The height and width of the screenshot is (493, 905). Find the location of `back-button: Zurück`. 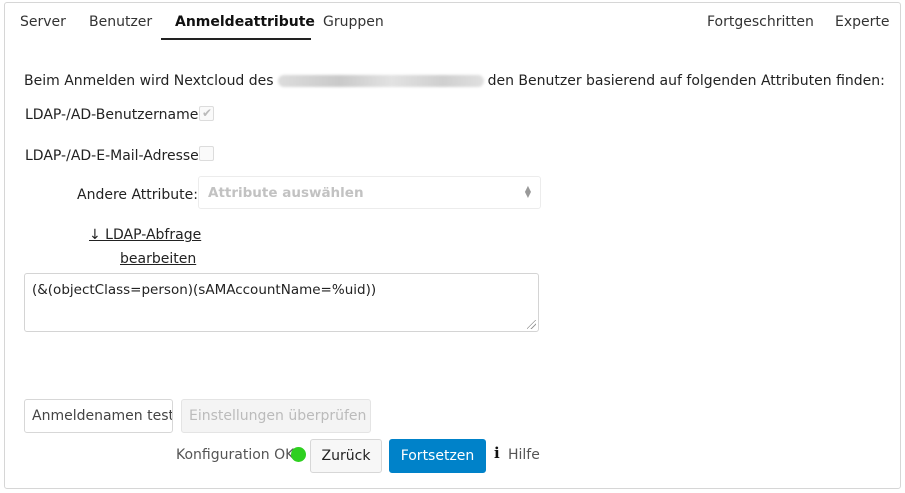

back-button: Zurück is located at coordinates (346, 456).